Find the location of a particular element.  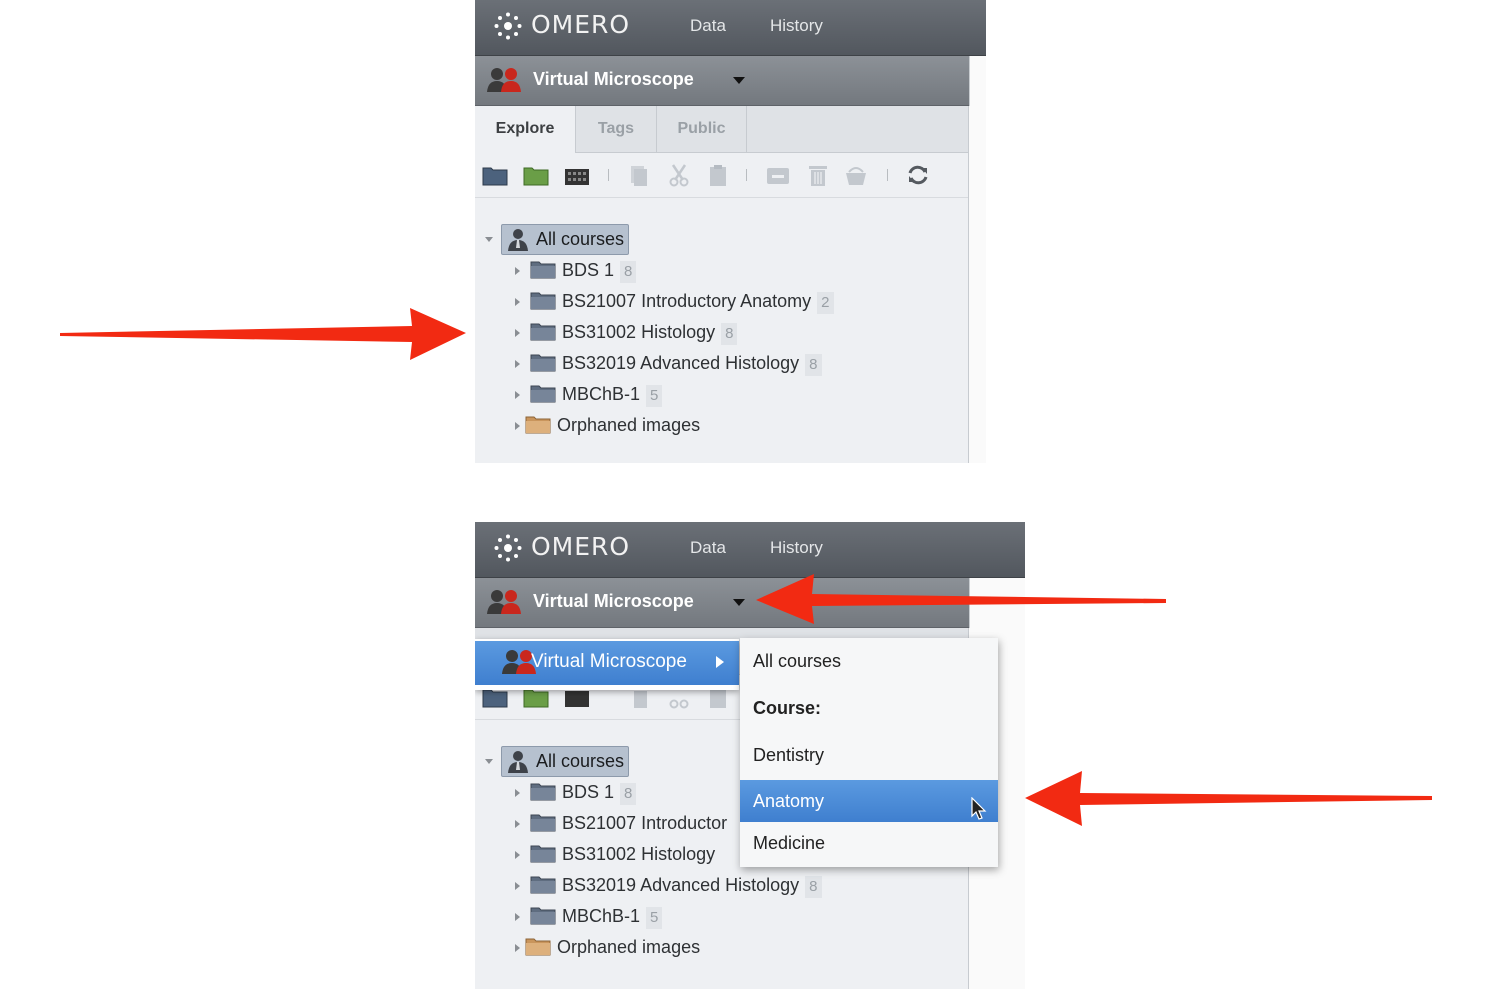

paste-icon is located at coordinates (718, 175).